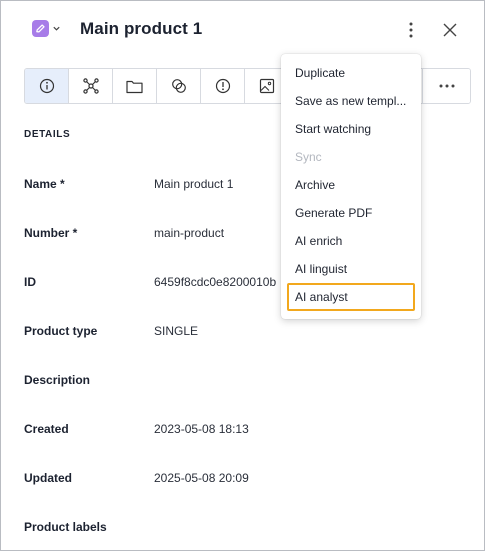  I want to click on folder-icon, so click(134, 86).